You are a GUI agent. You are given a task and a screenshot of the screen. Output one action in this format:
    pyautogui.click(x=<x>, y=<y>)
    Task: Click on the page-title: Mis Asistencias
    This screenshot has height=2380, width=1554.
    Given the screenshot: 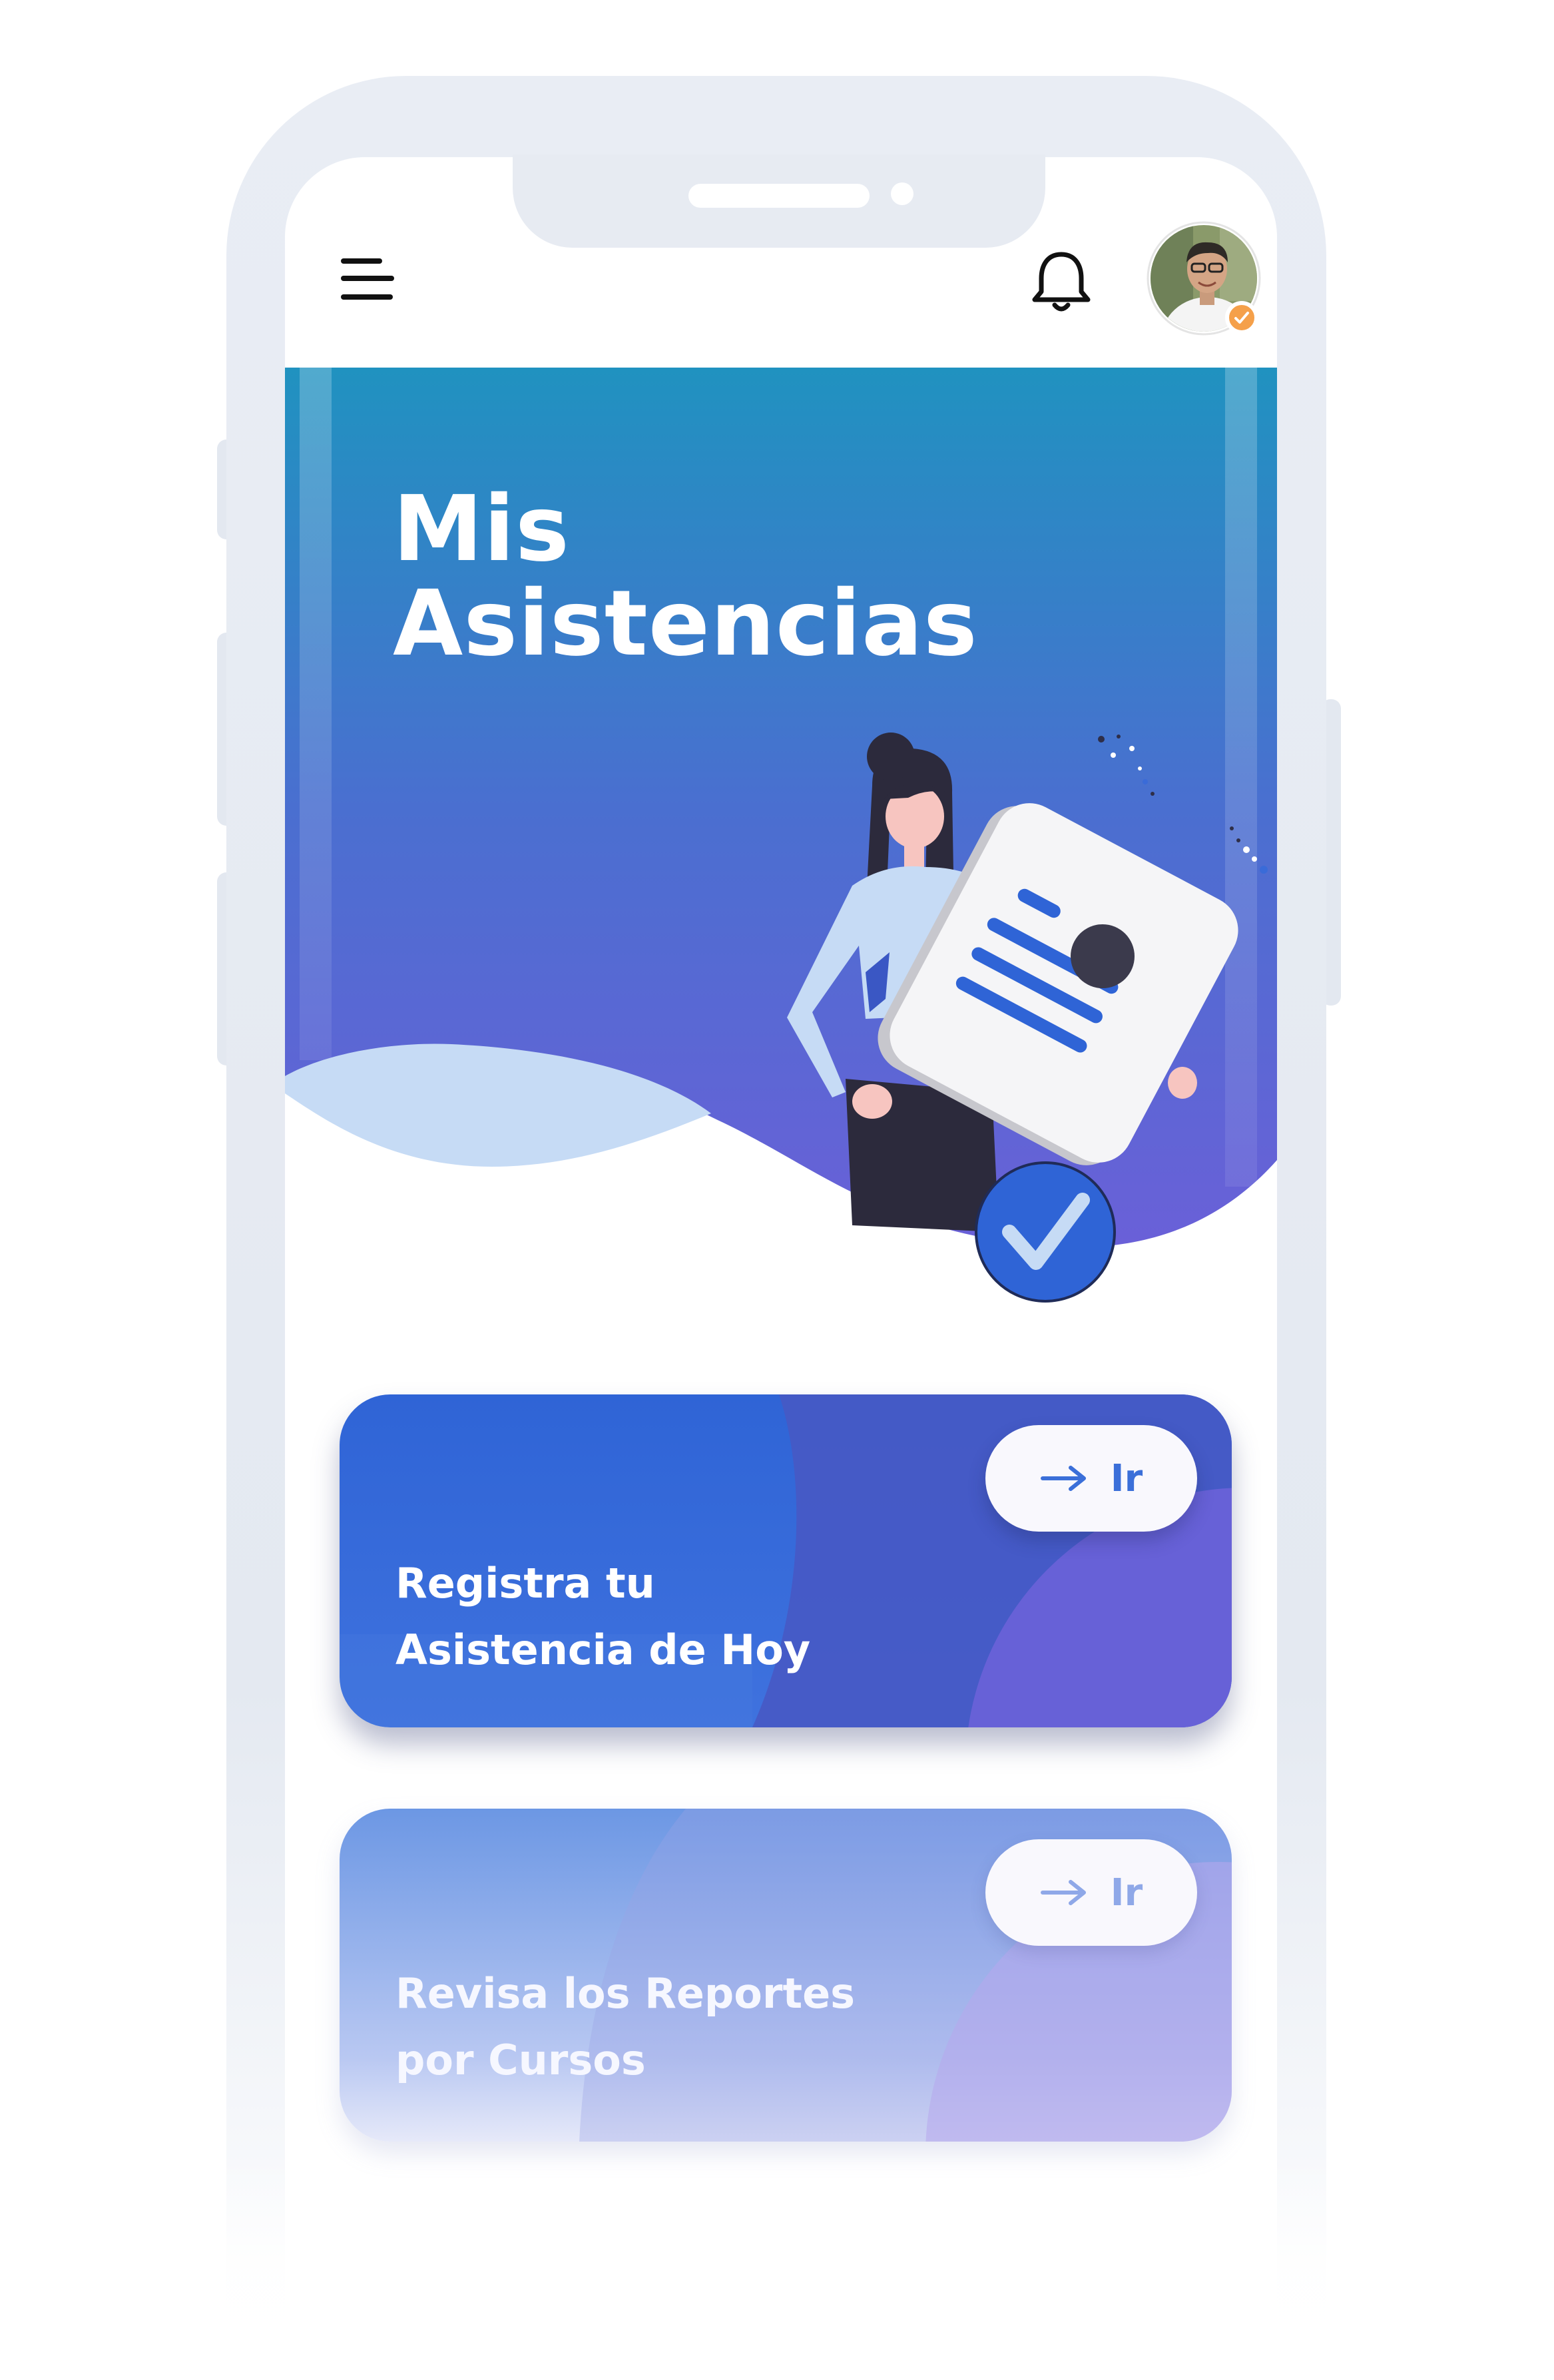 What is the action you would take?
    pyautogui.click(x=693, y=577)
    